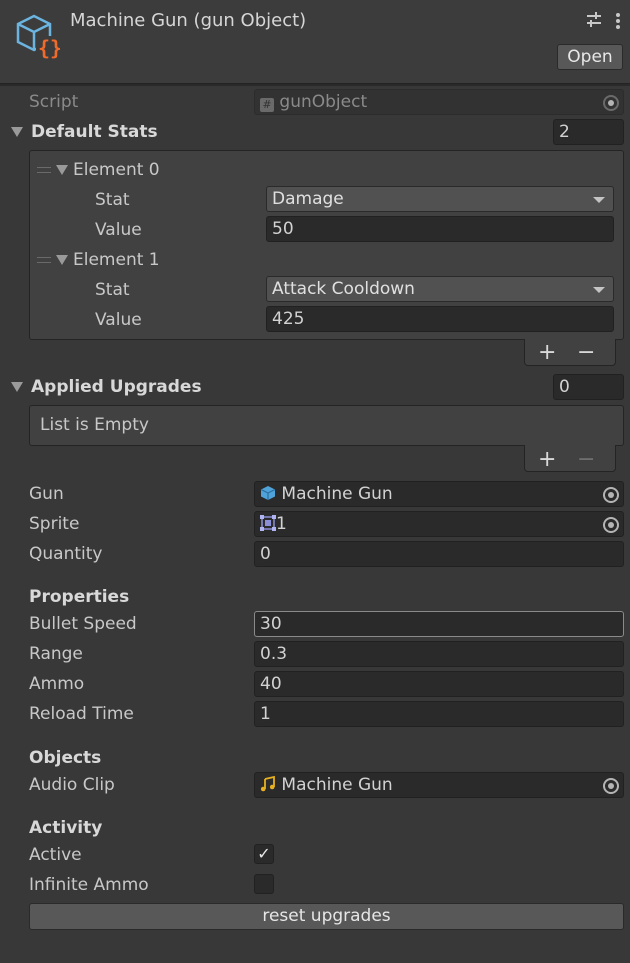 This screenshot has height=963, width=630. I want to click on element-1-value-field: 425, so click(440, 319).